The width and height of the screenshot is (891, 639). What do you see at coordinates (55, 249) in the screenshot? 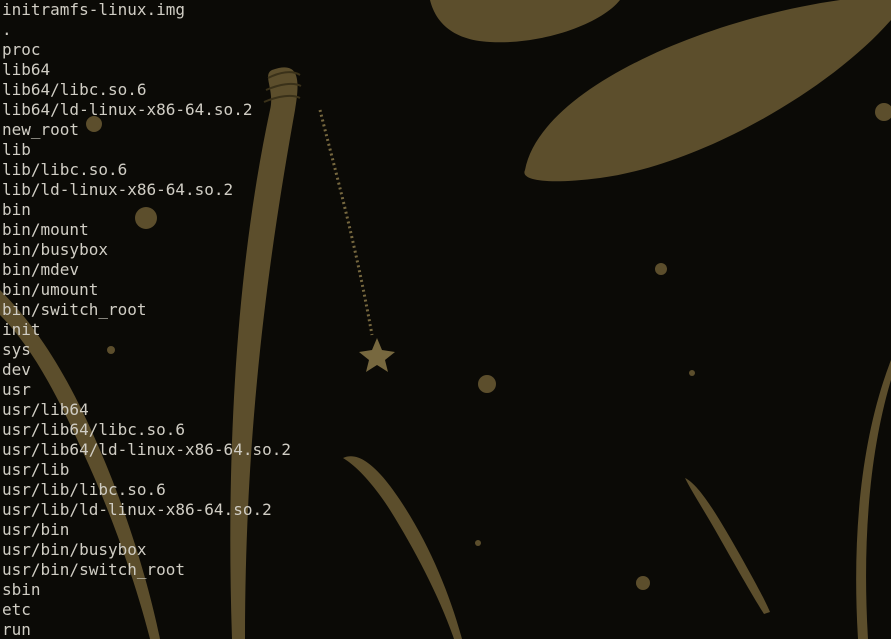
I see `terminal-output-line: bin/busybox` at bounding box center [55, 249].